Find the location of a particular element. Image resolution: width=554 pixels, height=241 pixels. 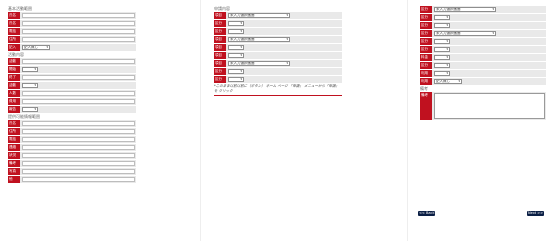

section-title: 備考 is located at coordinates (424, 88).